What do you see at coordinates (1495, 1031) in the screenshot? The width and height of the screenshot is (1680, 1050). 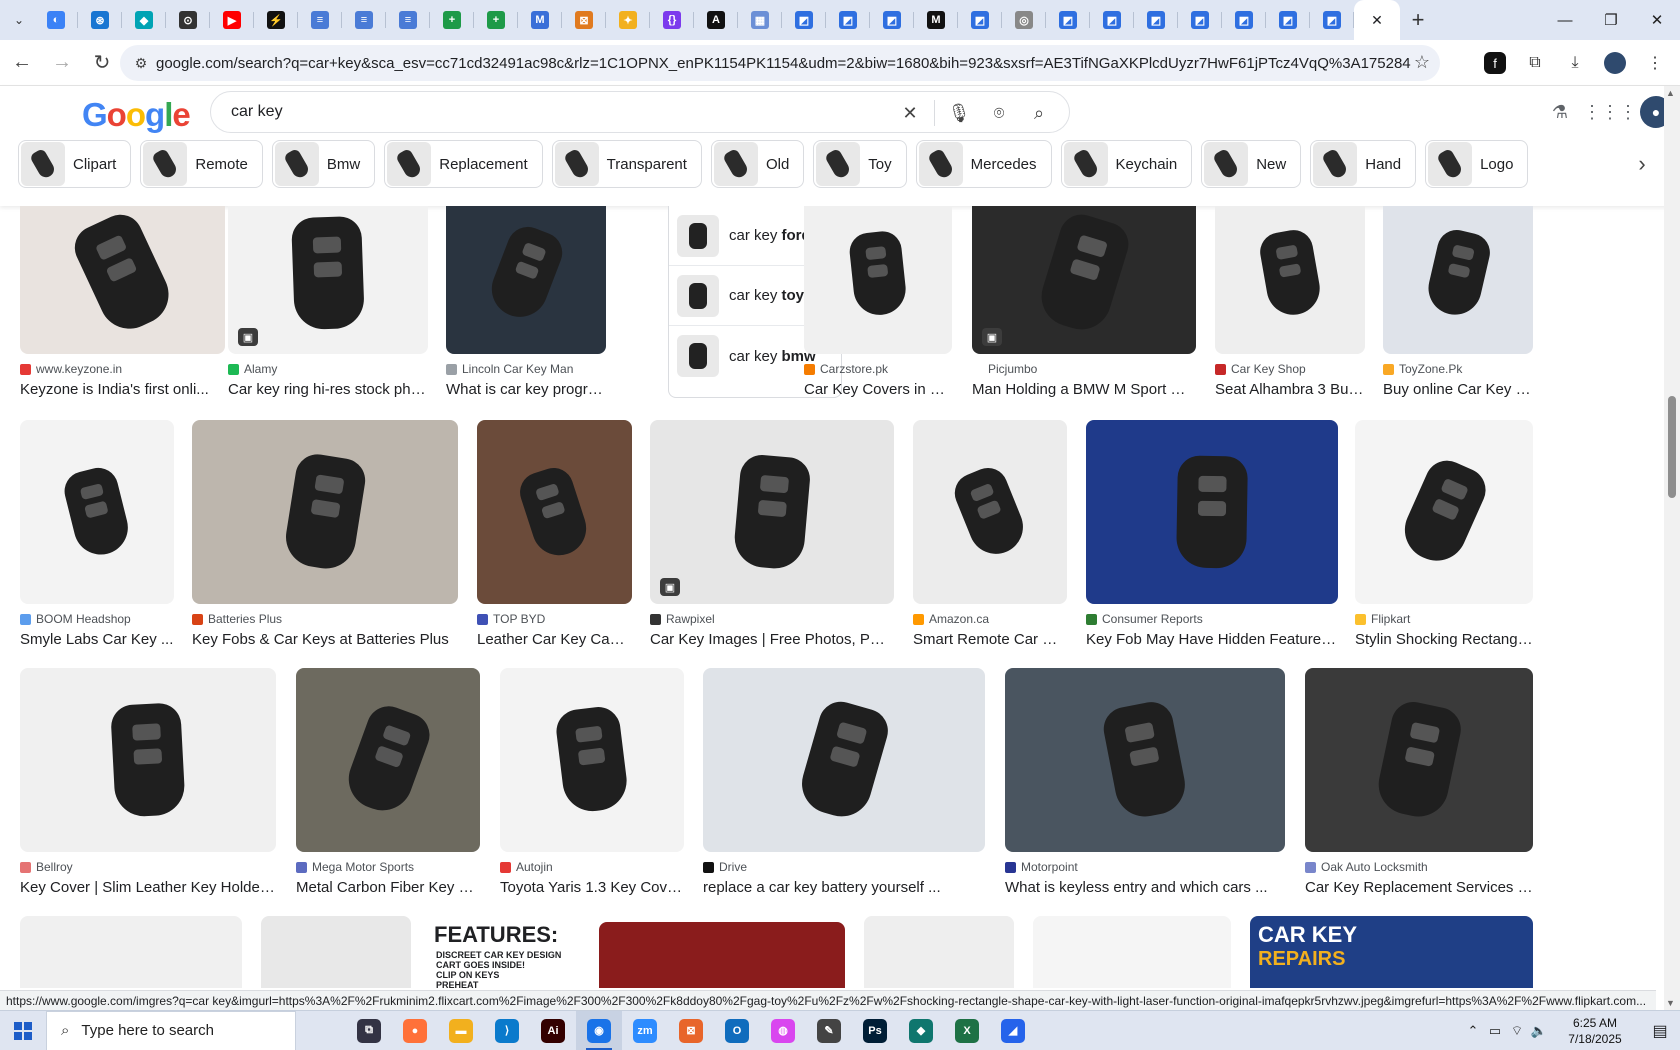 I see `network-icon: ▭` at bounding box center [1495, 1031].